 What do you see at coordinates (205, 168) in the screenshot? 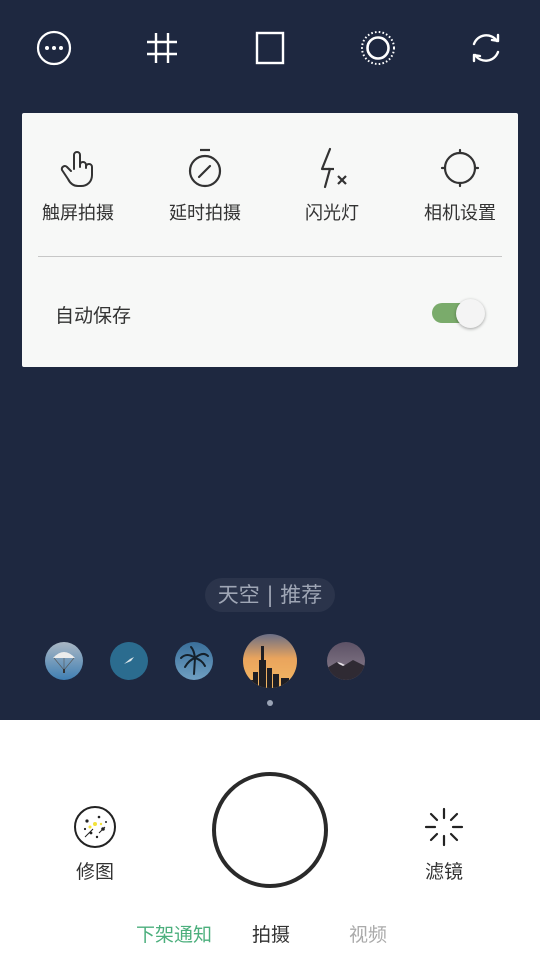
I see `timer-icon` at bounding box center [205, 168].